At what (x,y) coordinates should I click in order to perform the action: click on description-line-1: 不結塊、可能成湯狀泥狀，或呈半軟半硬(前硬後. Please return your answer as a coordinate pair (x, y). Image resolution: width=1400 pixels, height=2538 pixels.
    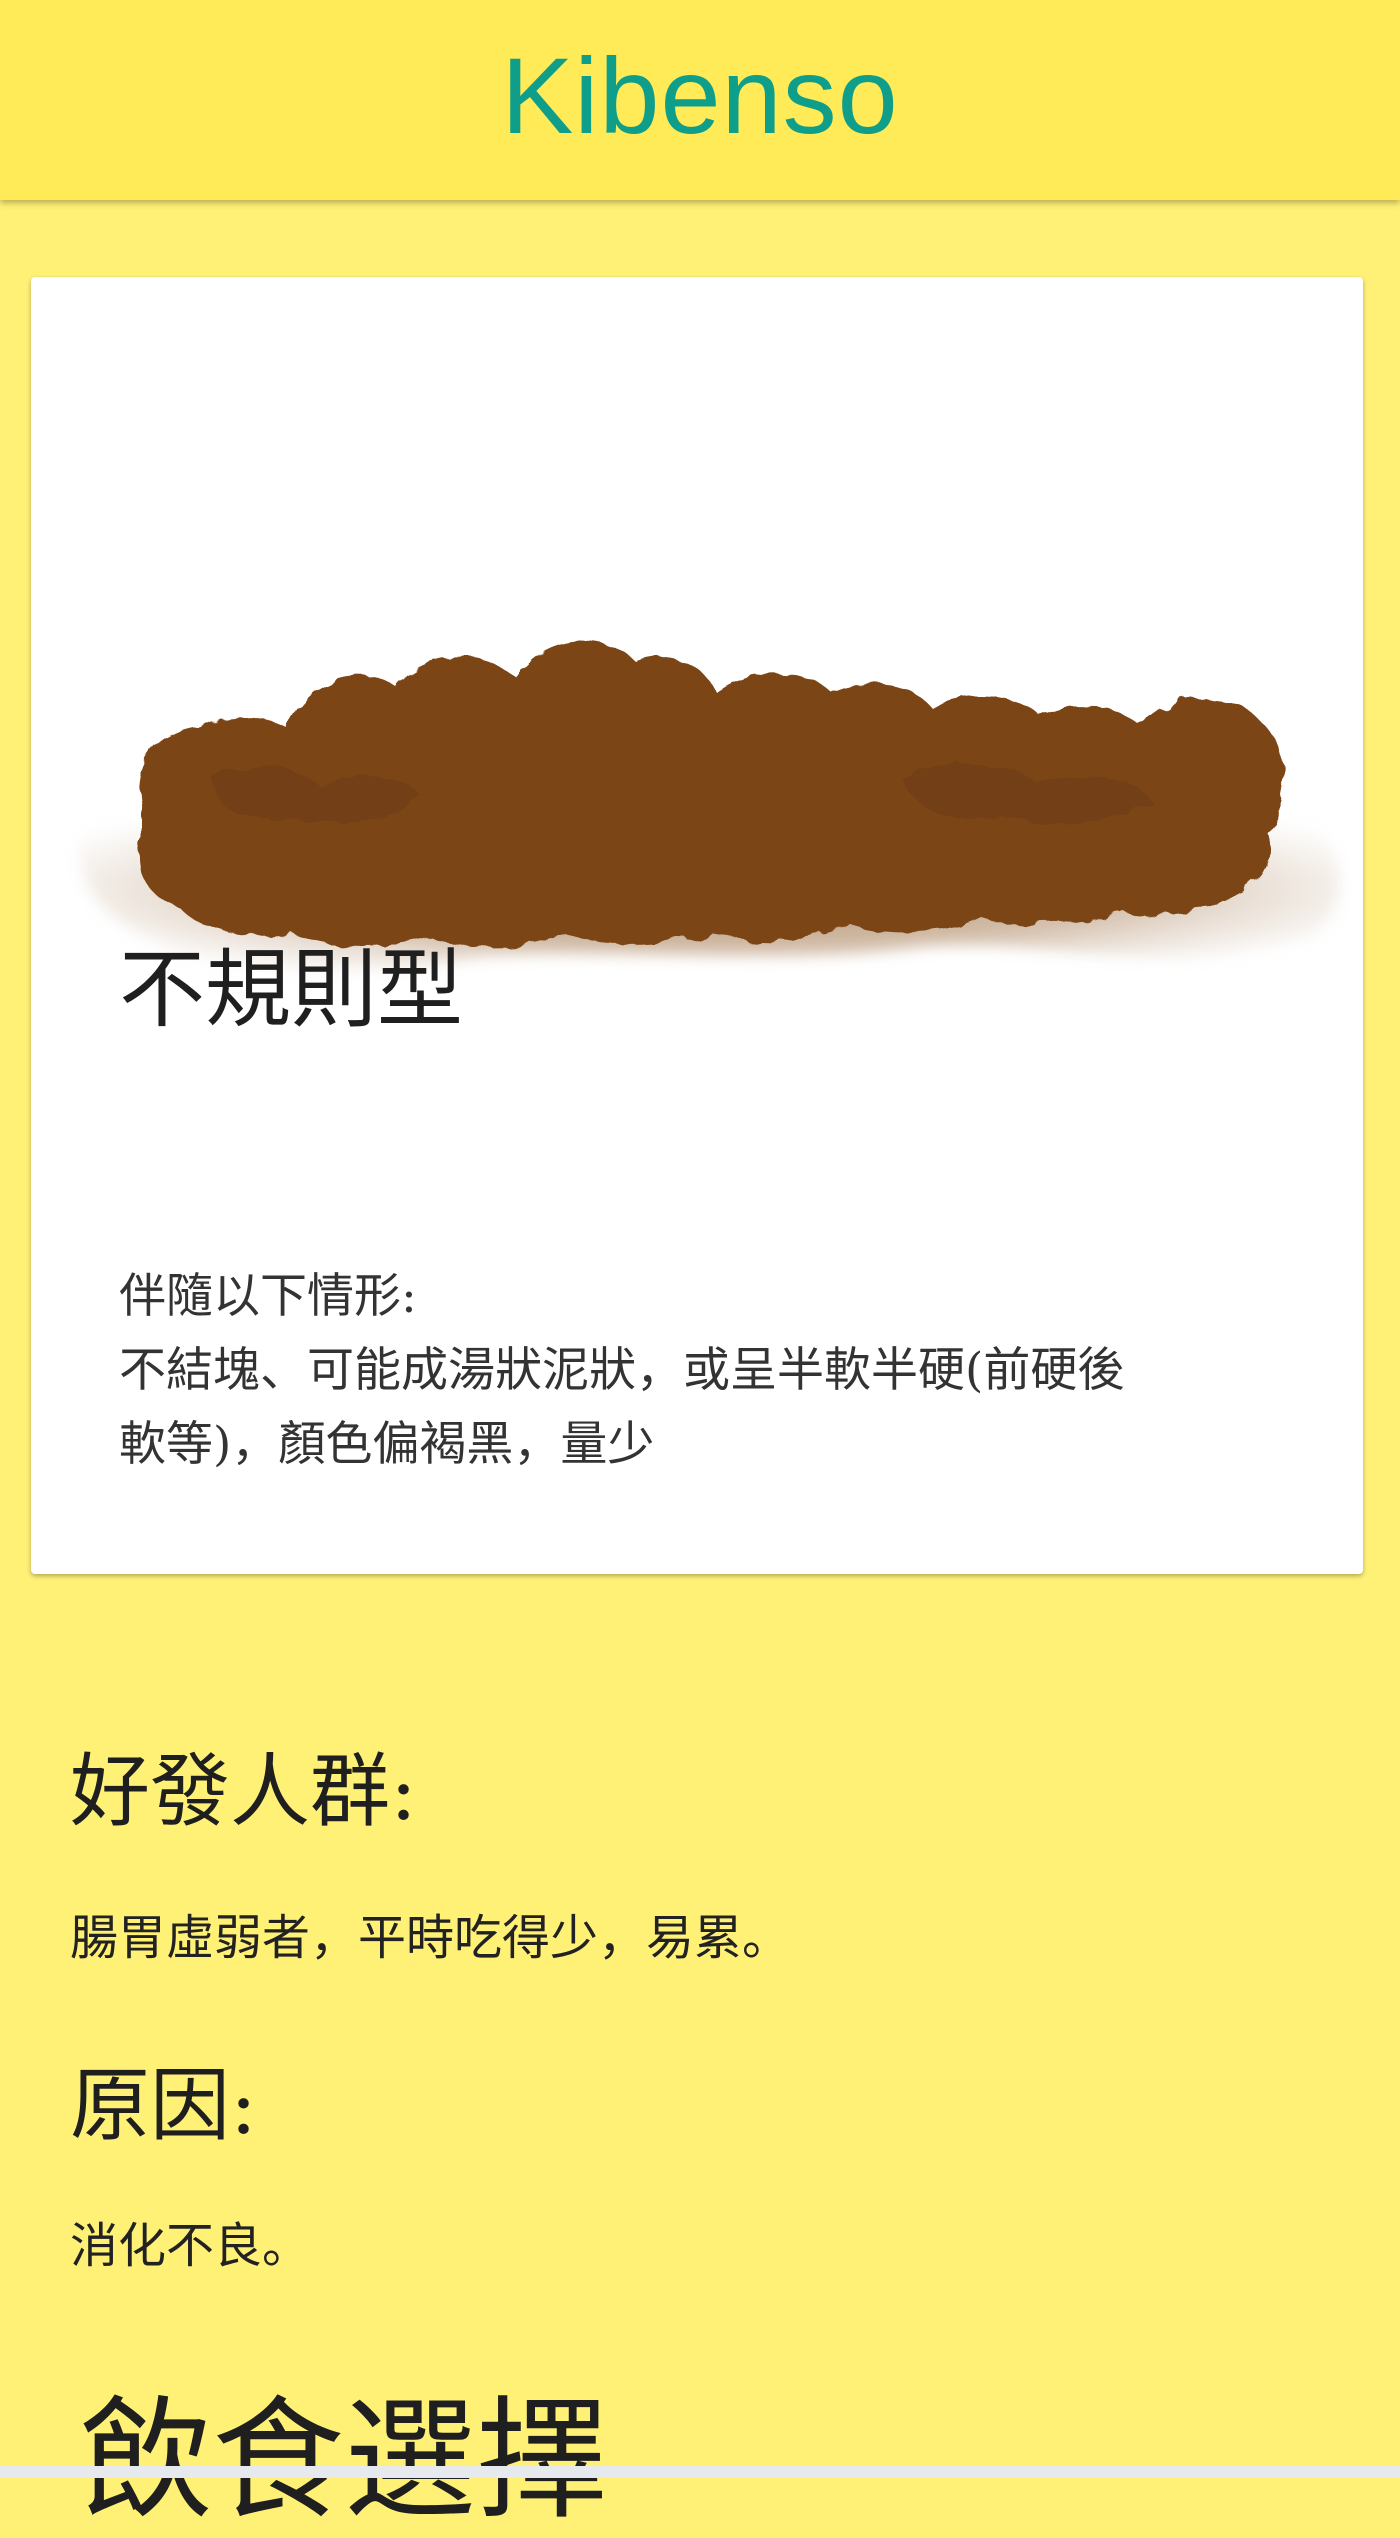
    Looking at the image, I should click on (622, 1370).